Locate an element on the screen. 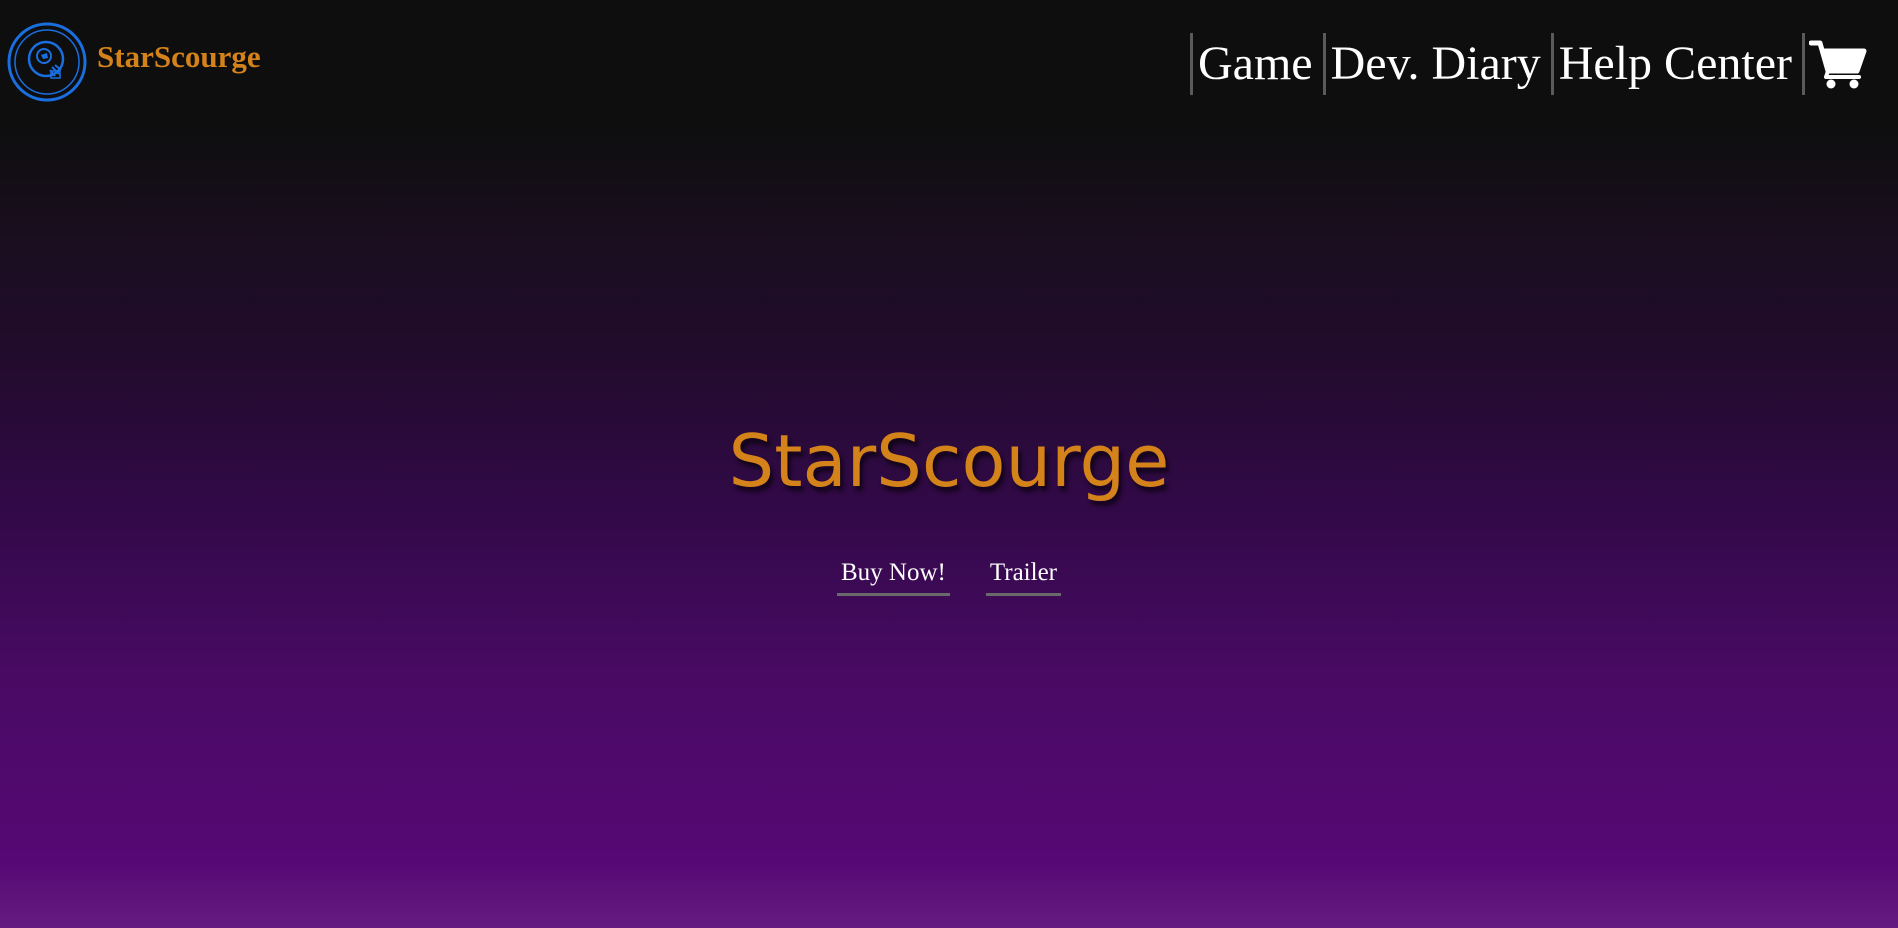 This screenshot has height=928, width=1898. hero-actions: Buy Now! Trailer is located at coordinates (949, 578).